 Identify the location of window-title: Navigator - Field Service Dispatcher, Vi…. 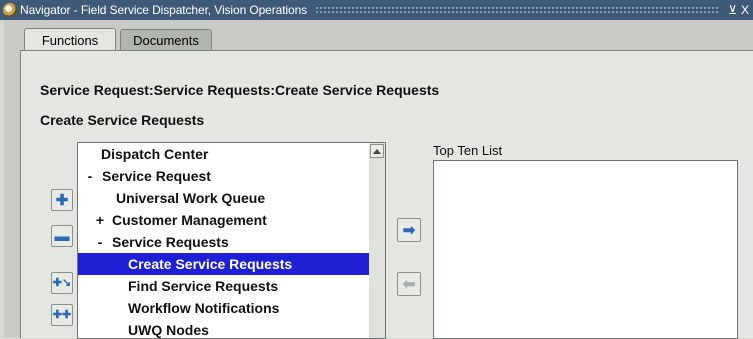
(164, 10).